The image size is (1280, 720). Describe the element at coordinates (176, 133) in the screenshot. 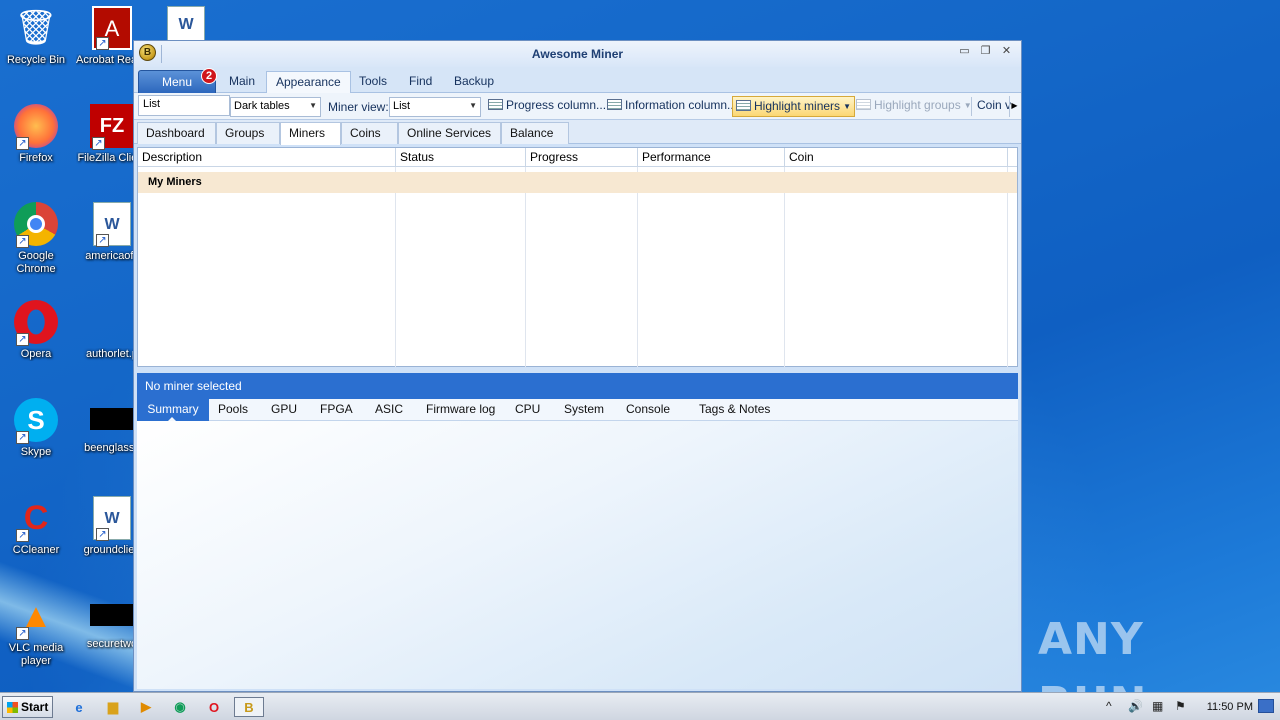

I see `tab-dashboard: Dashboard` at that location.